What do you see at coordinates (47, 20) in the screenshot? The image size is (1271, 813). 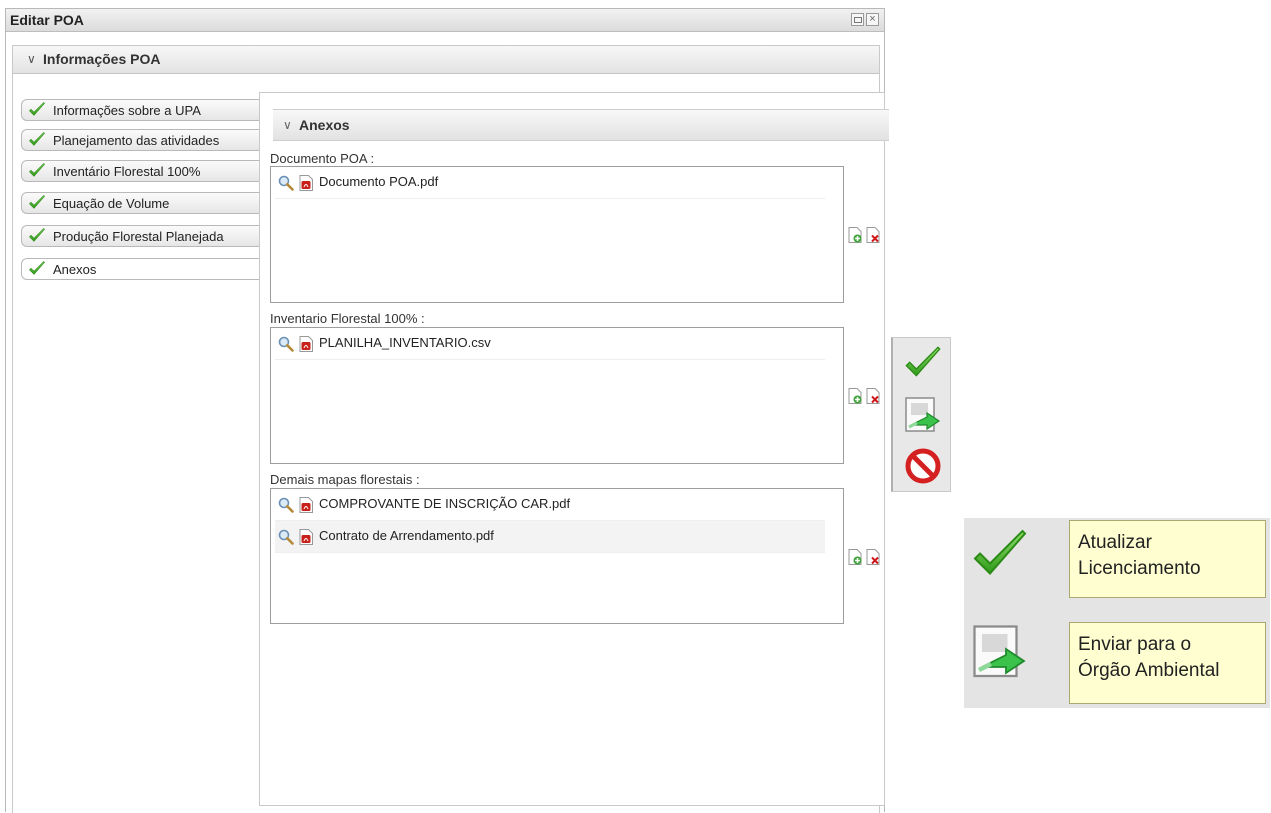 I see `window-title: Editar POA` at bounding box center [47, 20].